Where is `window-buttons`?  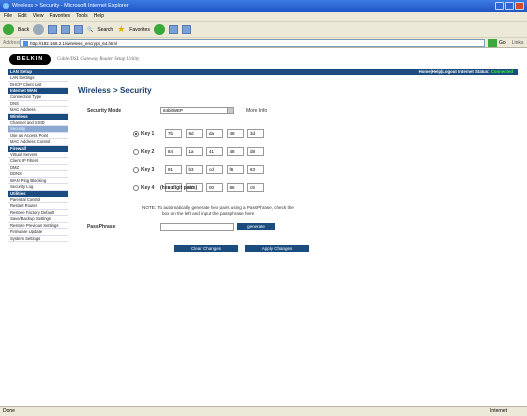
window-buttons is located at coordinates (509, 6).